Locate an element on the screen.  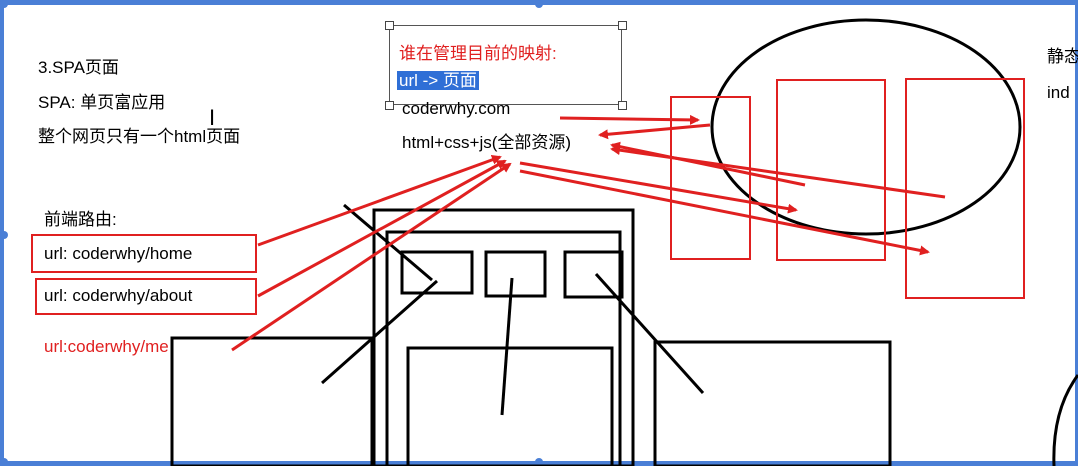
url-me-label: url:coderwhy/me is located at coordinates (106, 346).